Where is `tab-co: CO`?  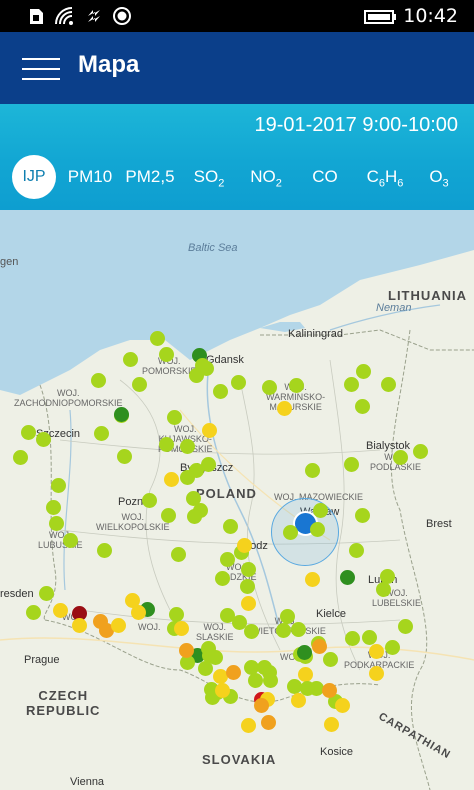
tab-co: CO is located at coordinates (325, 177).